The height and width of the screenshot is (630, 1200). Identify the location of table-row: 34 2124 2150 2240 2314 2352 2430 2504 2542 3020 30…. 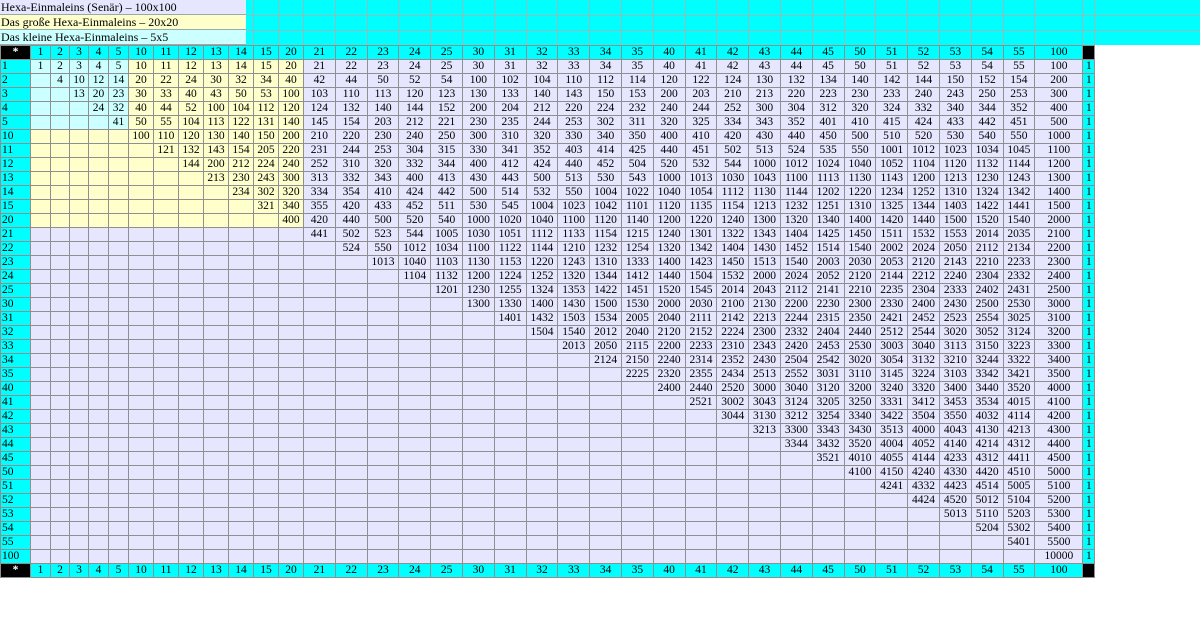
(548, 360).